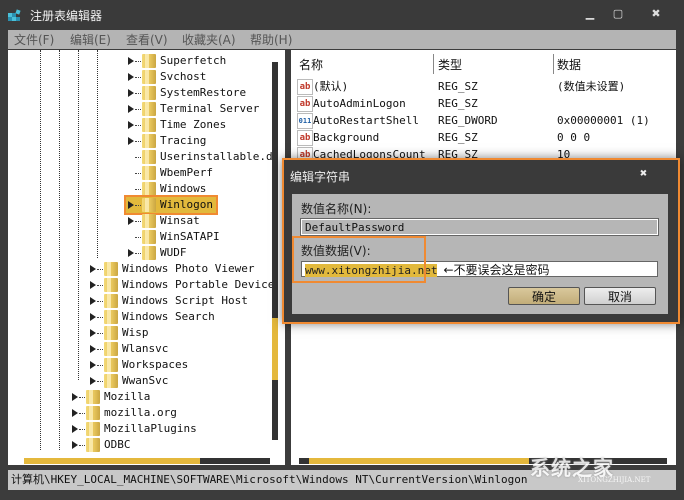 This screenshot has height=500, width=684. Describe the element at coordinates (205, 253) in the screenshot. I see `tree-item: WUDF` at that location.